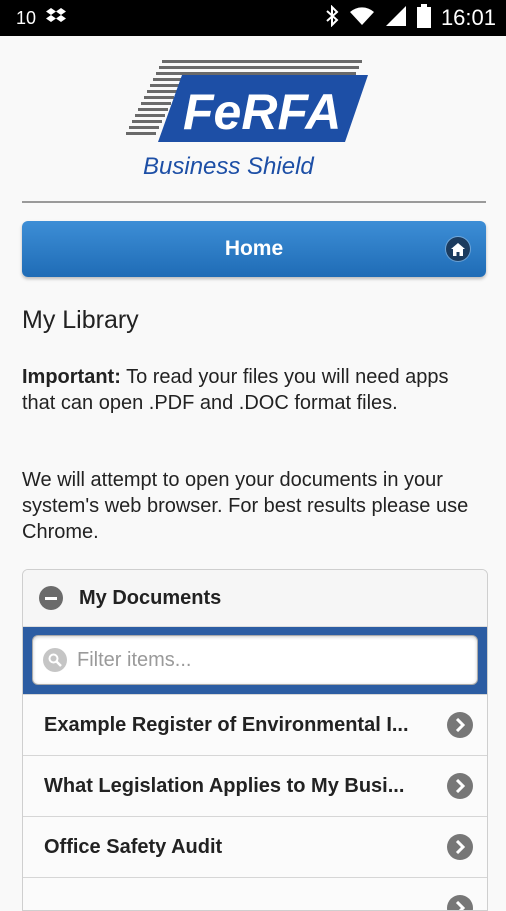 Image resolution: width=506 pixels, height=911 pixels. Describe the element at coordinates (254, 202) in the screenshot. I see `header-divider` at that location.